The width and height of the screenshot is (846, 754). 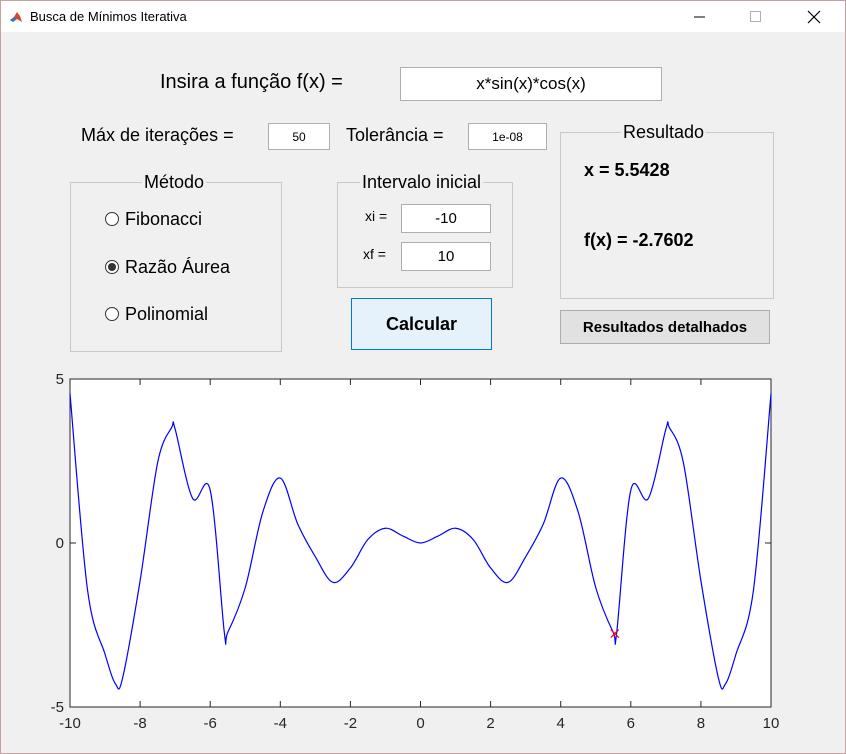 What do you see at coordinates (350, 723) in the screenshot?
I see `x-tick-label: -2` at bounding box center [350, 723].